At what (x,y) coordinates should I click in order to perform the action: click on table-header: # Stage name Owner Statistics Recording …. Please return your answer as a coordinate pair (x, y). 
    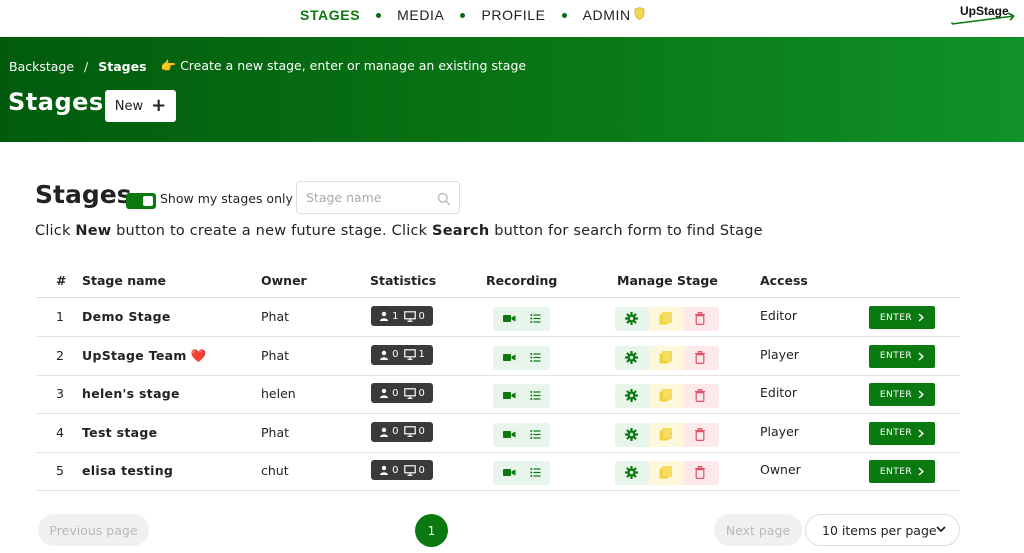
    Looking at the image, I should click on (498, 279).